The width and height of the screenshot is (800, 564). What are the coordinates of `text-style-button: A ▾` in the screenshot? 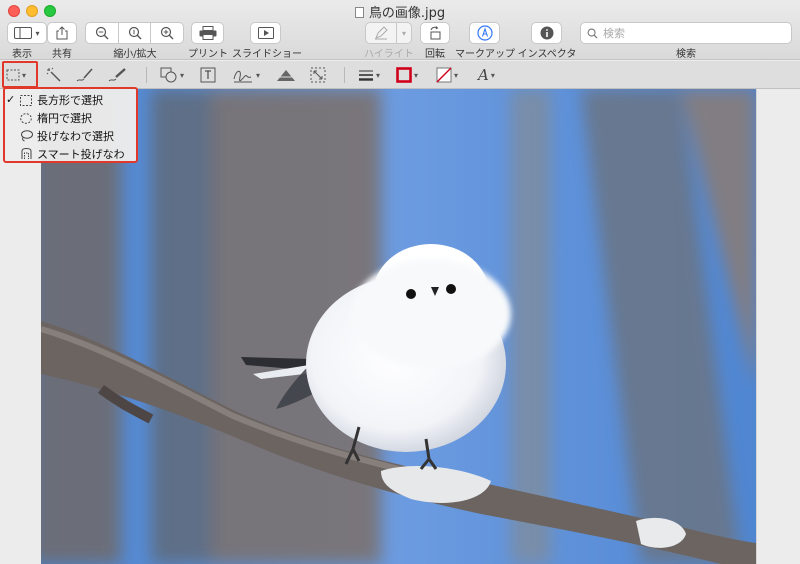 It's located at (486, 75).